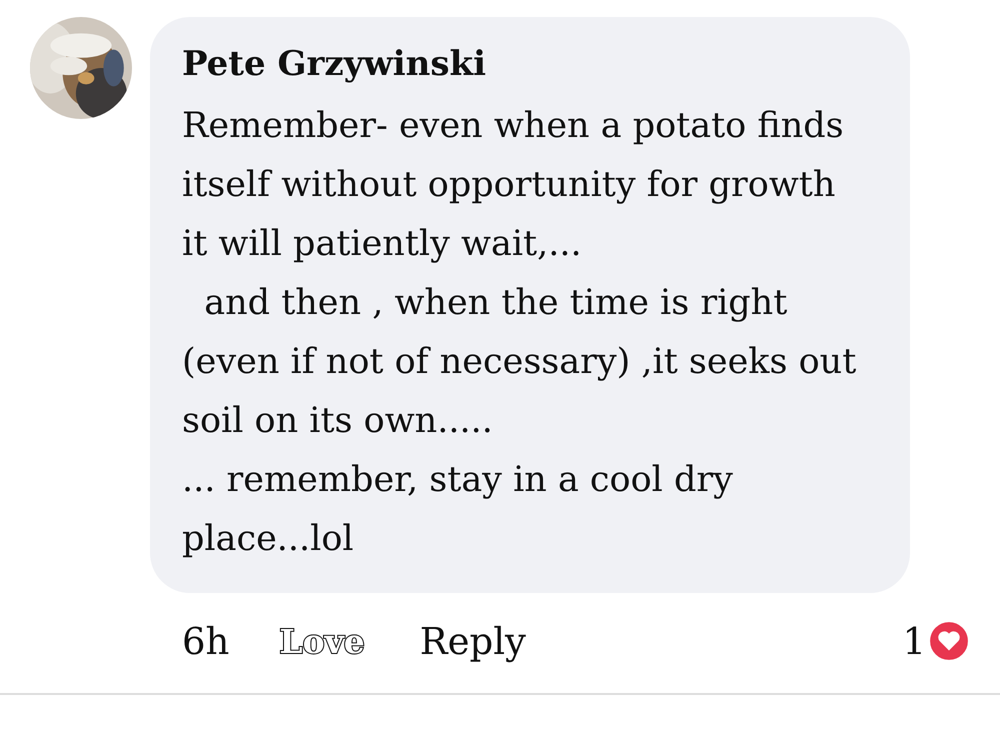 This screenshot has width=1000, height=748. I want to click on timestamp: 6h, so click(206, 641).